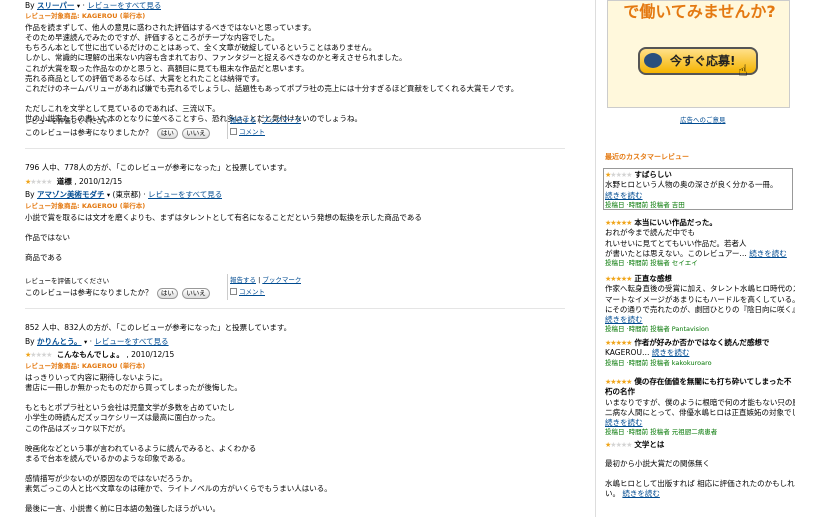  I want to click on sidebar-review-line: おれが今まで読んだ中でも, so click(650, 233).